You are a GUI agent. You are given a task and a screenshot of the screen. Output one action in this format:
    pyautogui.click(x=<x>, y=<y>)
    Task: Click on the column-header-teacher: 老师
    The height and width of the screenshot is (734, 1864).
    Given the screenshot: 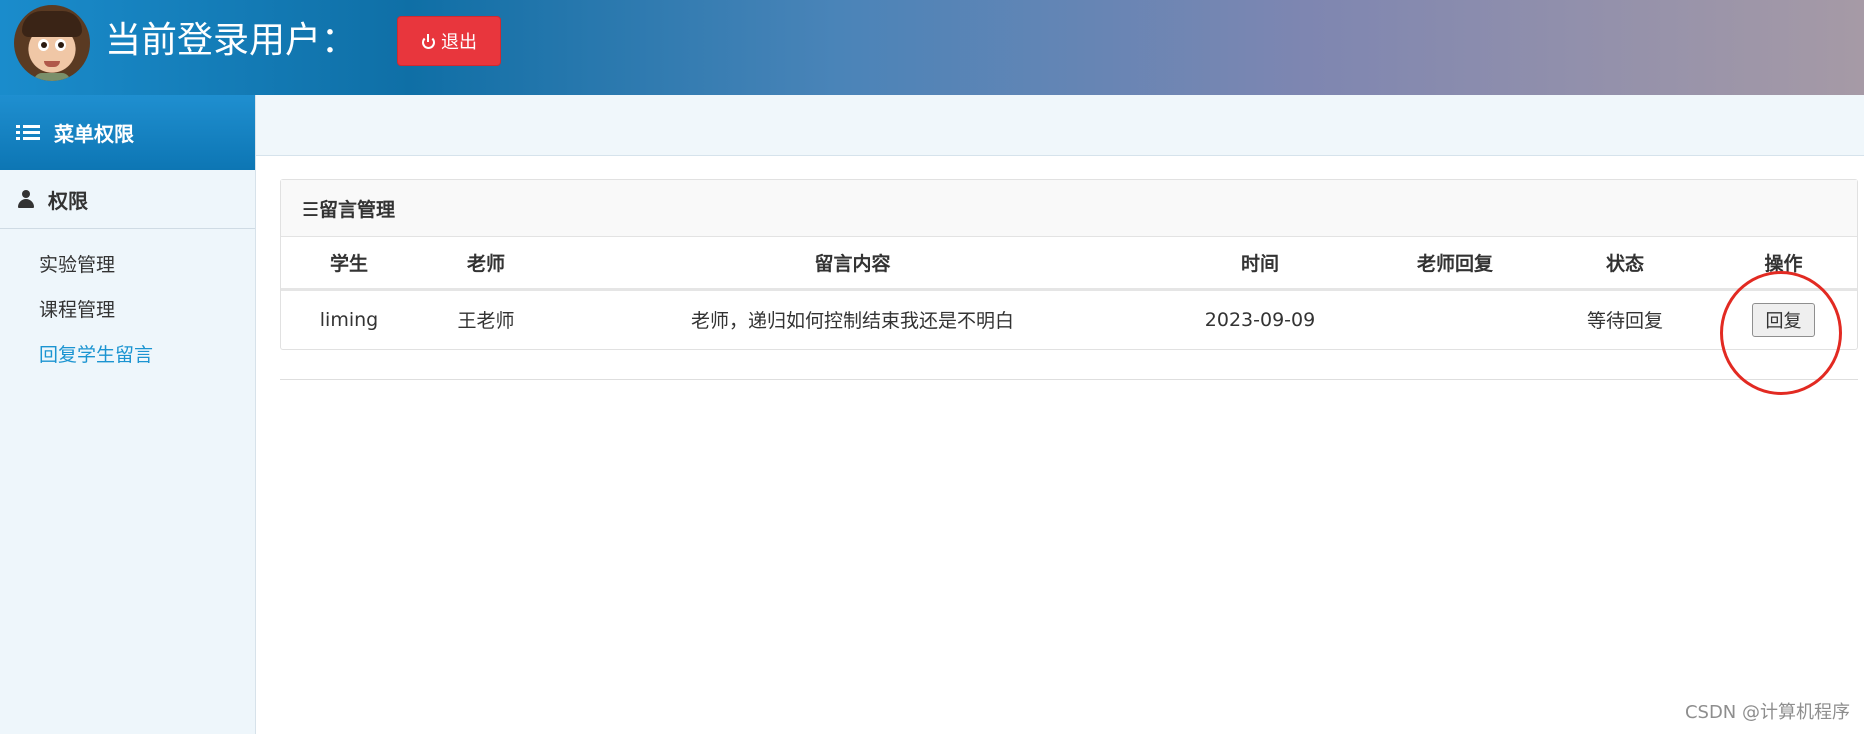 What is the action you would take?
    pyautogui.click(x=486, y=264)
    